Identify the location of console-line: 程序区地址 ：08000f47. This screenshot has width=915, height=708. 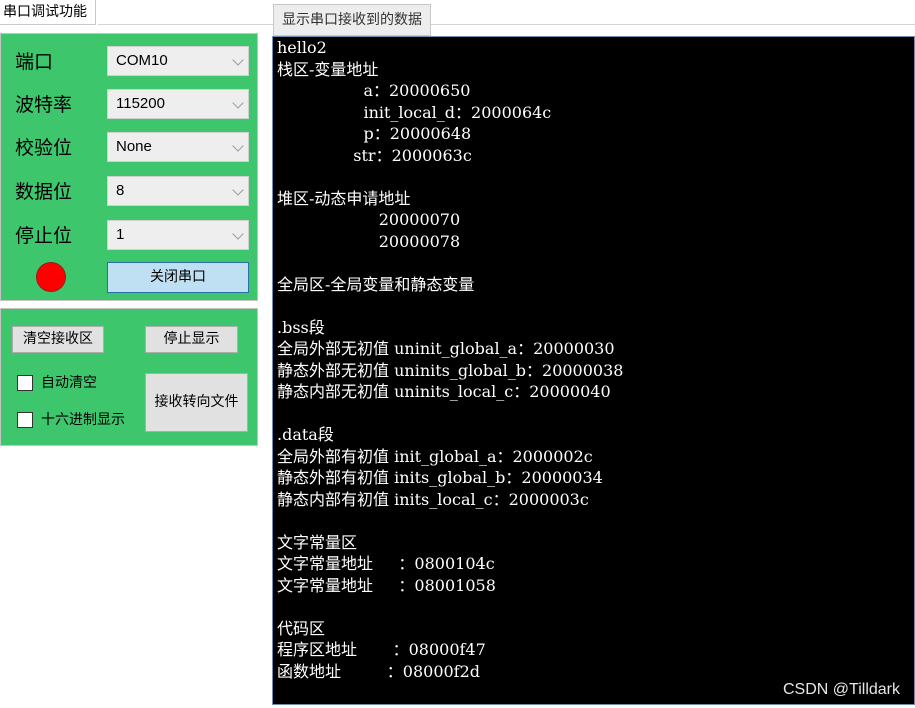
(381, 649).